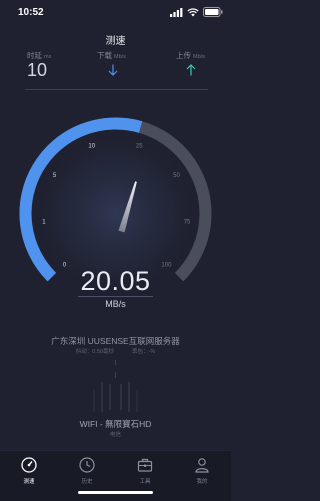 The width and height of the screenshot is (320, 501). I want to click on upload-label: 上传, so click(183, 55).